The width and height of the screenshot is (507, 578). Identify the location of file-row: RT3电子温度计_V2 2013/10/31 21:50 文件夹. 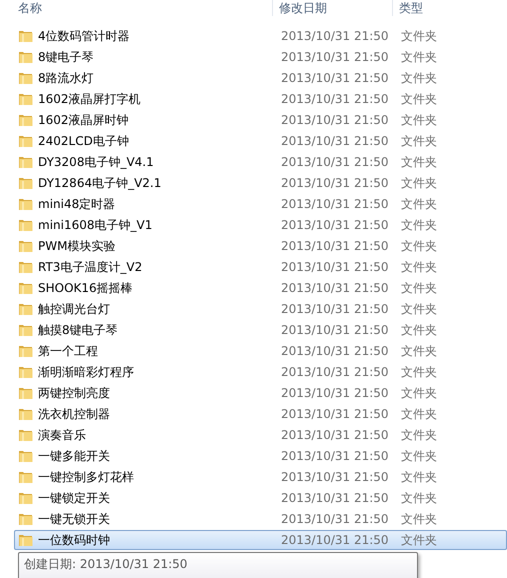
(260, 267).